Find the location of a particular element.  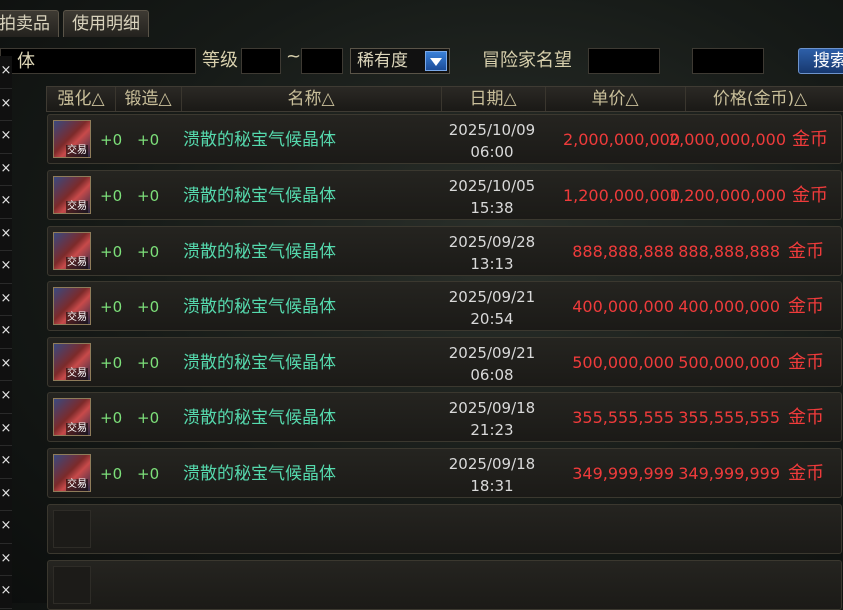

total-price: 2,000,000,000 is located at coordinates (727, 139).